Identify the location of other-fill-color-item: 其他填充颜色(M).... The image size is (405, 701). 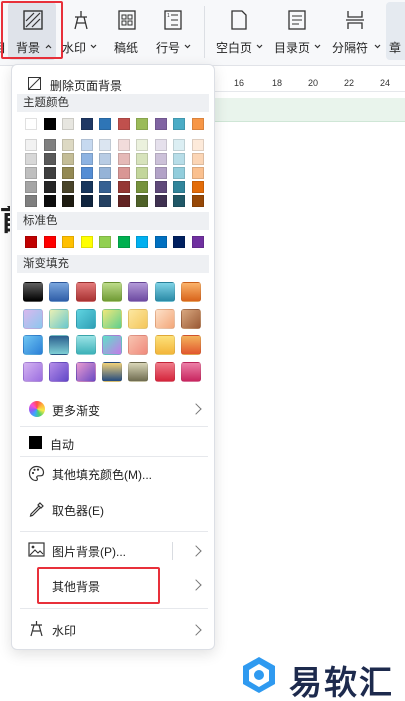
(113, 474).